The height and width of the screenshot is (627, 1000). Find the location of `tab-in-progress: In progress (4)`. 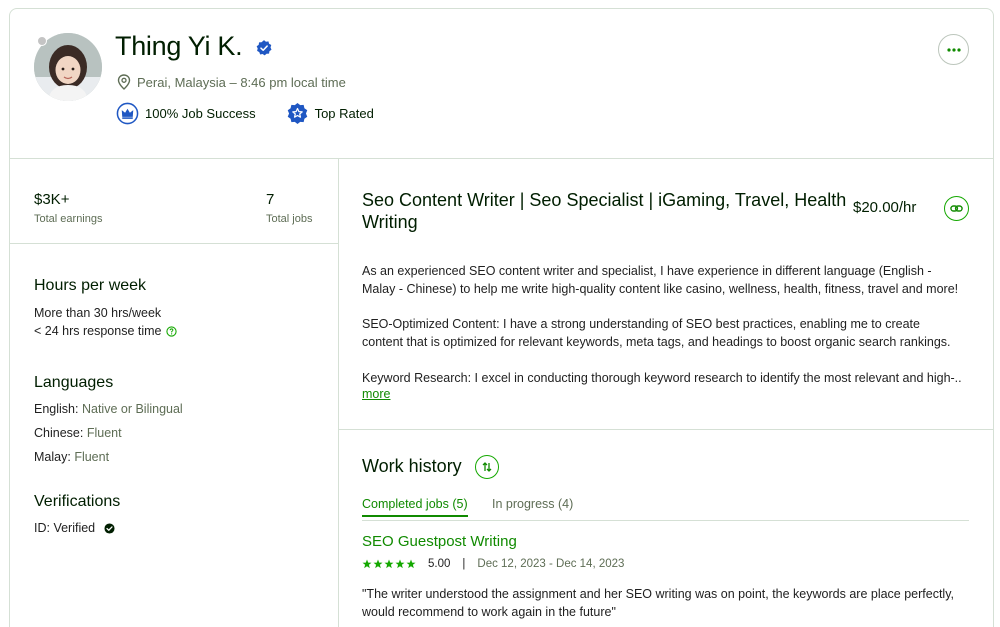

tab-in-progress: In progress (4) is located at coordinates (532, 506).